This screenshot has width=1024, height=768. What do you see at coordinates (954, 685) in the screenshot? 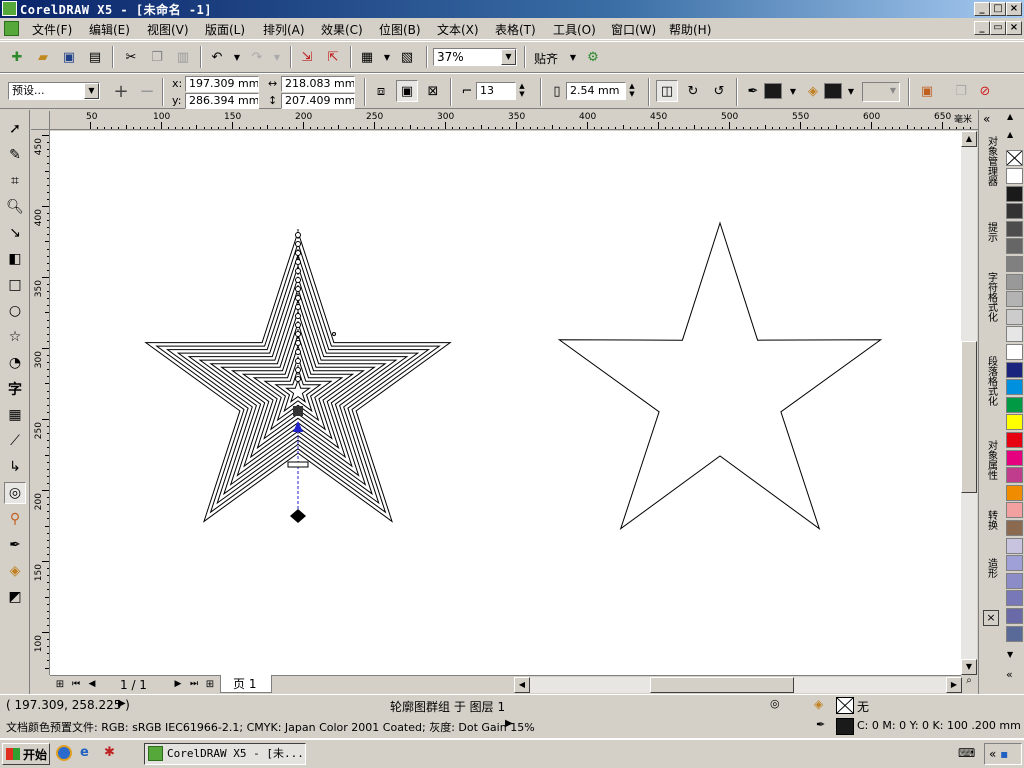
I see `scroll-right-button: ▶` at bounding box center [954, 685].